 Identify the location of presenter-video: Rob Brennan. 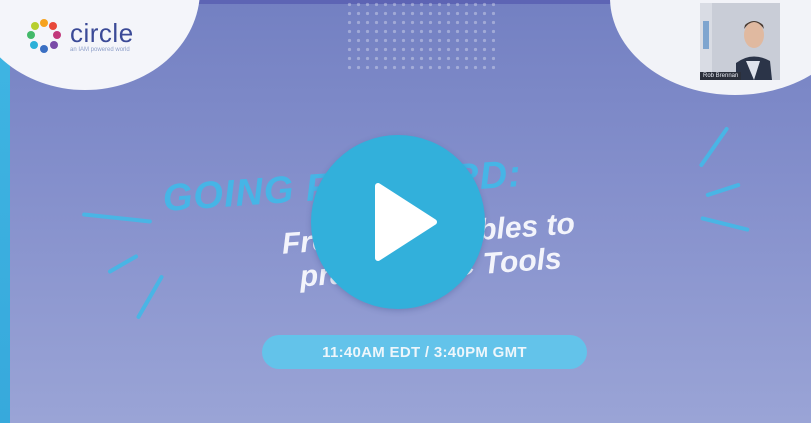
(740, 41).